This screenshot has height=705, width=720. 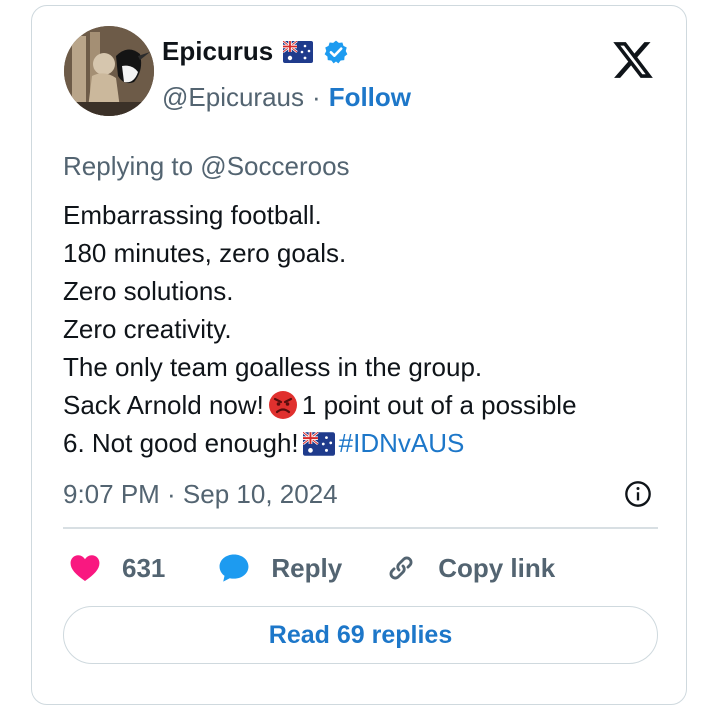 I want to click on info-icon, so click(x=638, y=494).